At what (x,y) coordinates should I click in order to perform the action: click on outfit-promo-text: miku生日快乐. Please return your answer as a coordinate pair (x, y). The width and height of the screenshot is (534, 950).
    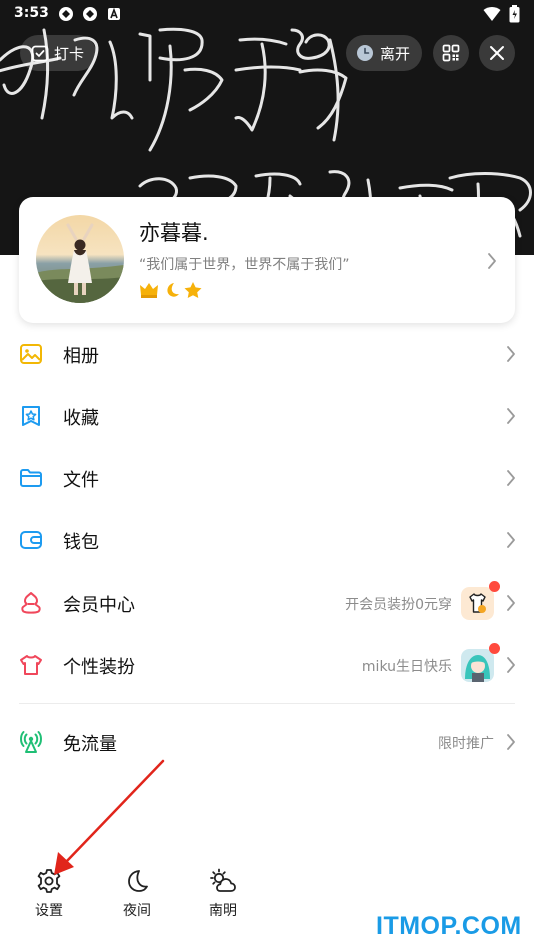
    Looking at the image, I should click on (406, 667).